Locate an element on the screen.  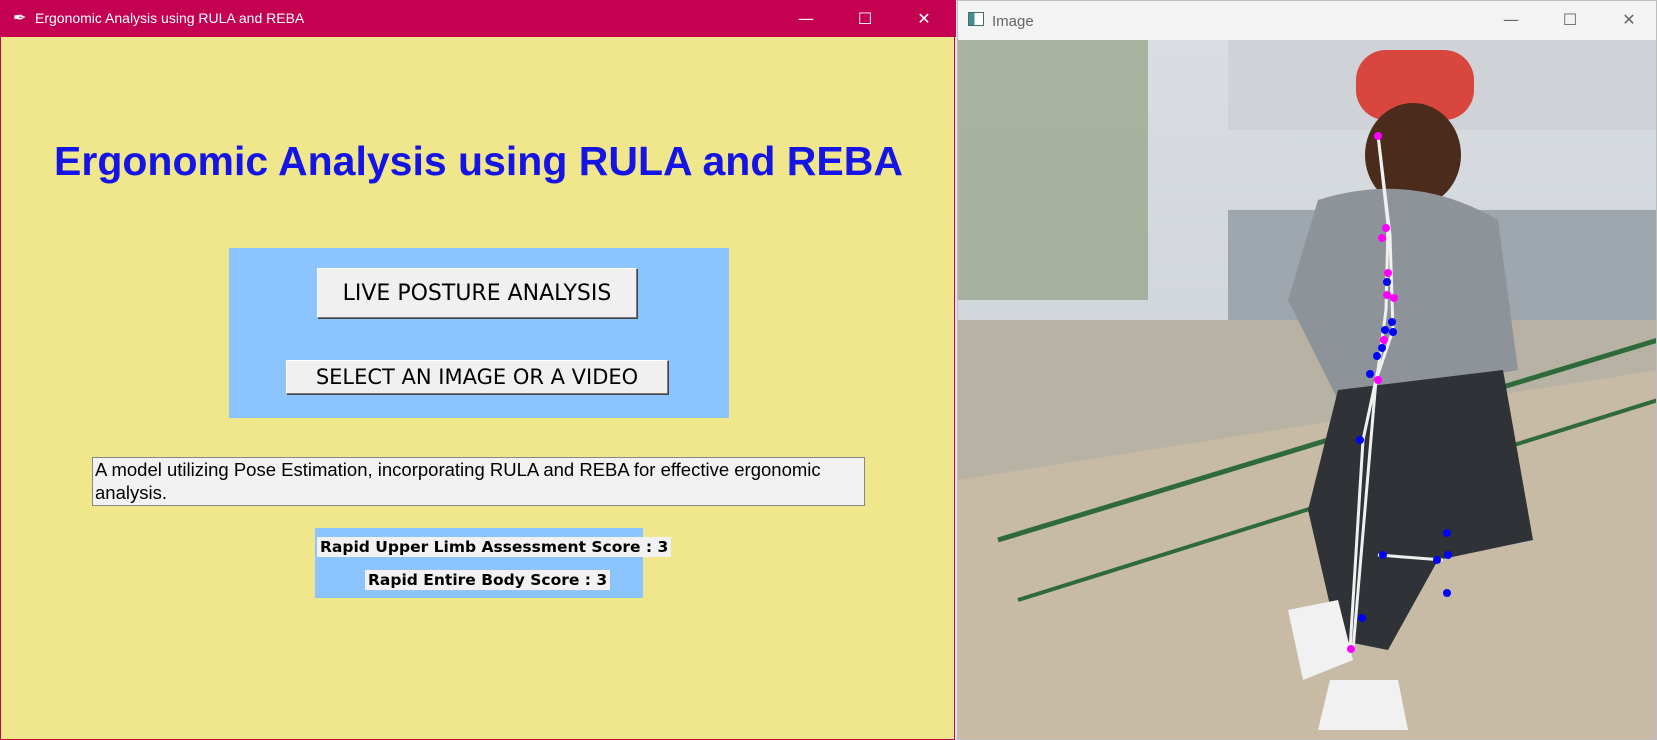
tree-foliage is located at coordinates (1053, 170).